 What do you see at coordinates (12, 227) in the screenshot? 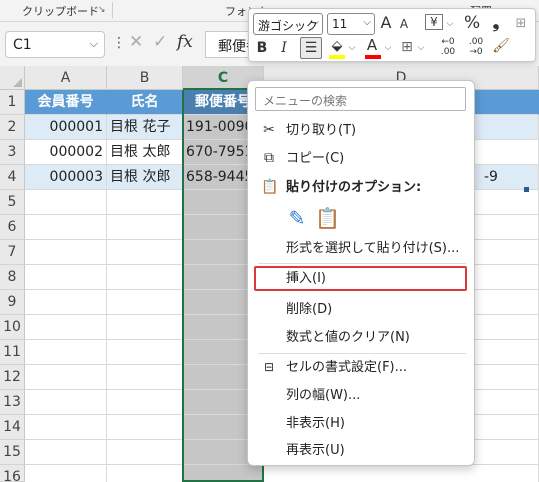
I see `row-header: 6` at bounding box center [12, 227].